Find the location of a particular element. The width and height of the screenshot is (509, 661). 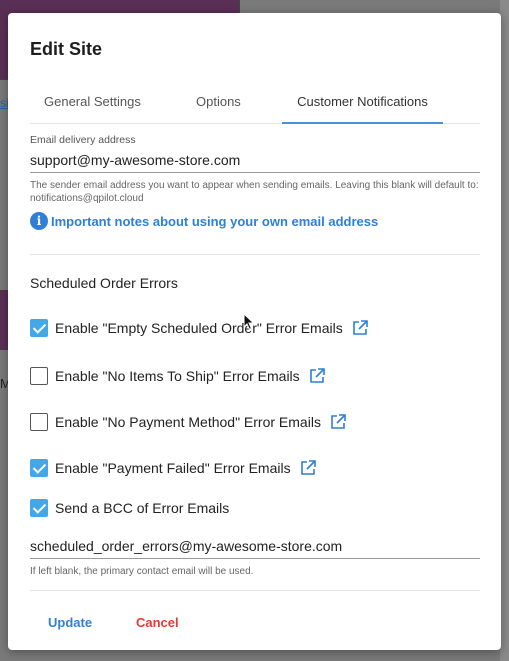

no-payment-method-label: Enable "No Payment Method" Error Emails is located at coordinates (188, 422).